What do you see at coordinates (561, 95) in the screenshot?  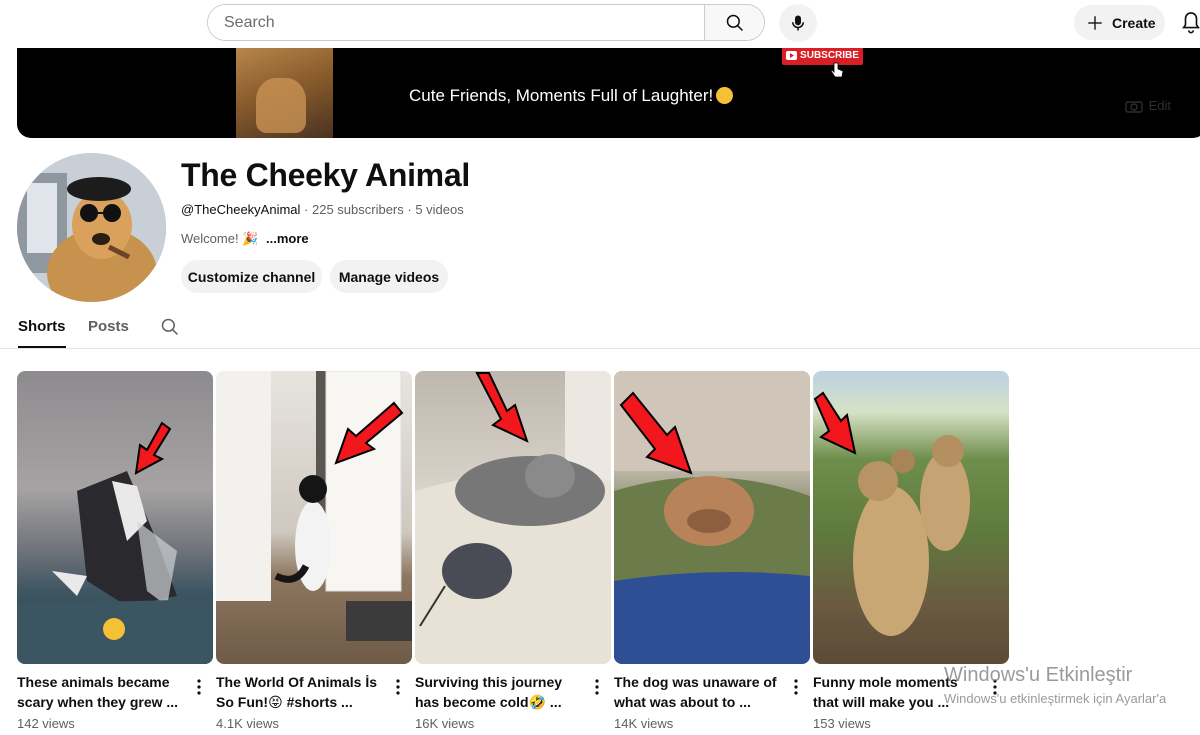 I see `banner-tagline-text: Cute Friends, Moments Full of Laughter!` at bounding box center [561, 95].